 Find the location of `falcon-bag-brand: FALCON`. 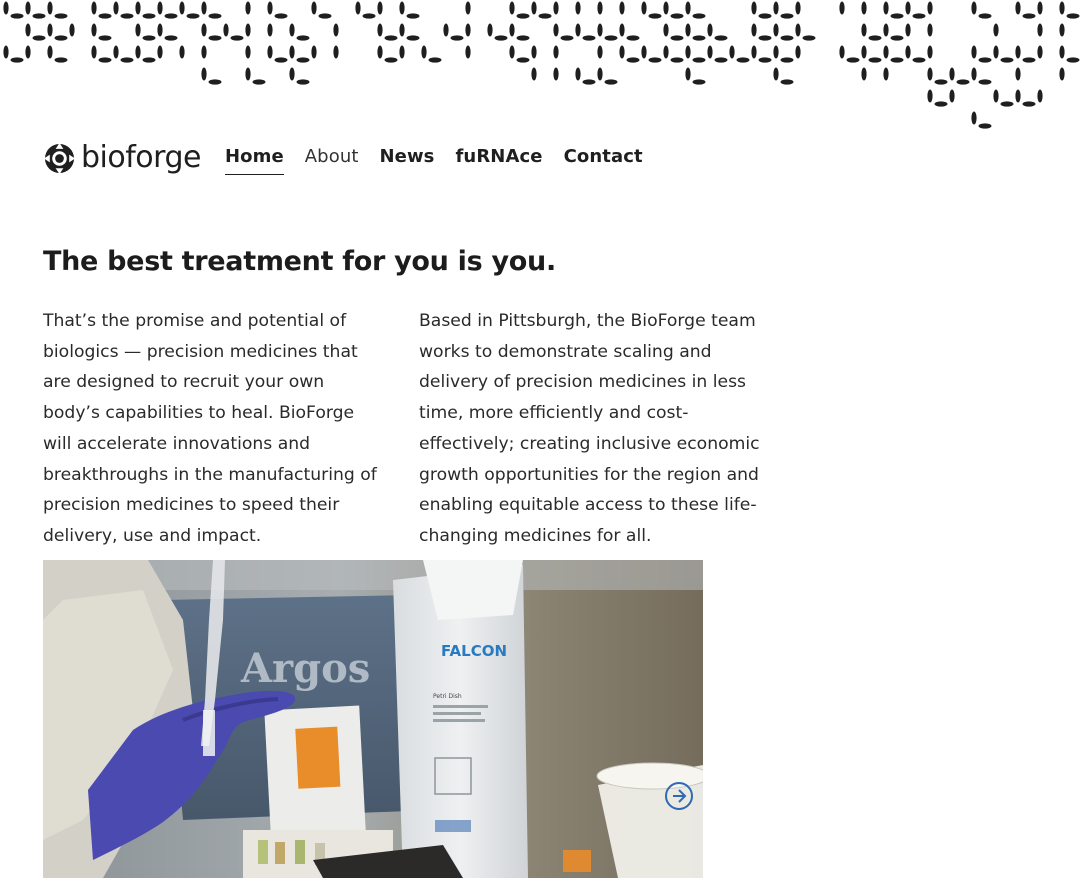

falcon-bag-brand: FALCON is located at coordinates (474, 651).